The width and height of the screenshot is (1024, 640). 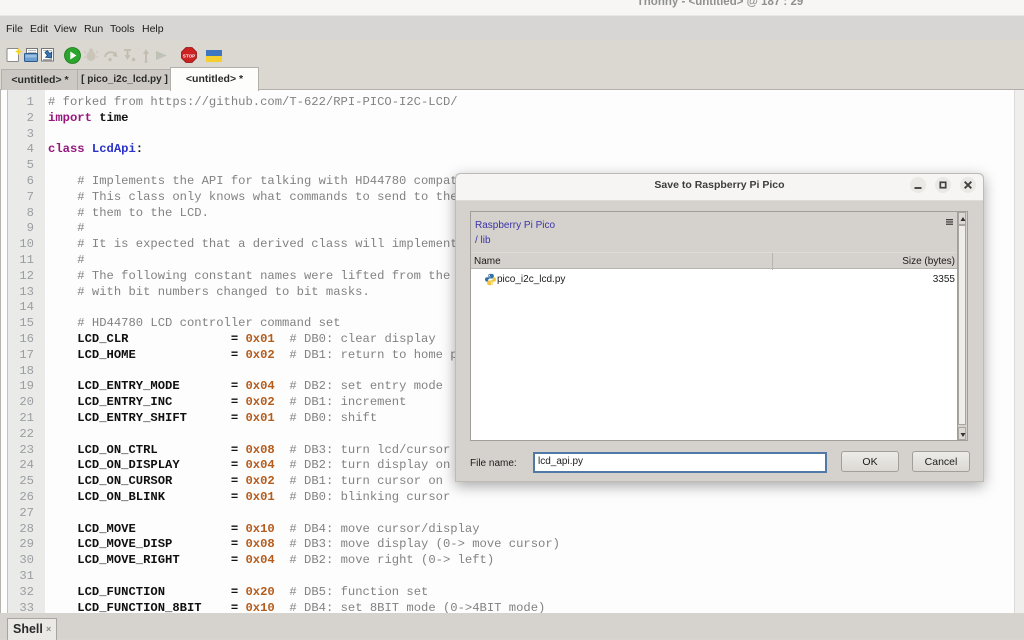 What do you see at coordinates (189, 56) in the screenshot?
I see `svg-text: STOP` at bounding box center [189, 56].